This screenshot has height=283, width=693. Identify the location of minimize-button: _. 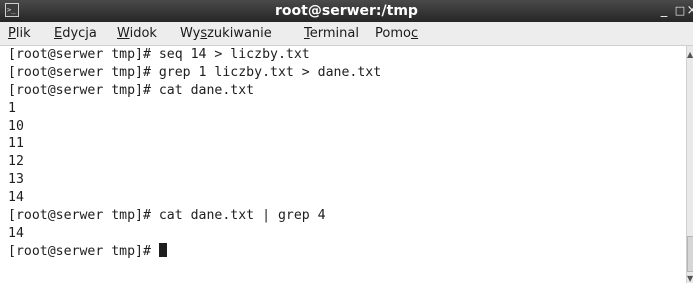
(664, 11).